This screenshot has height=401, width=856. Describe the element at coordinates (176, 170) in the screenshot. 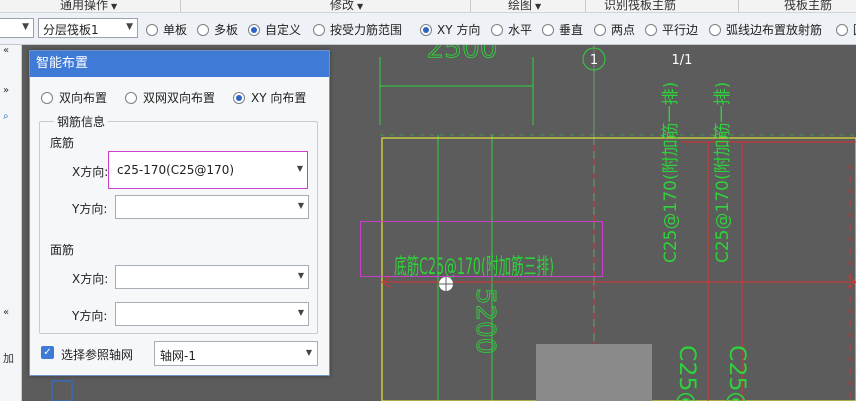

I see `bottom-x-value: c25-170(C25@170)` at that location.